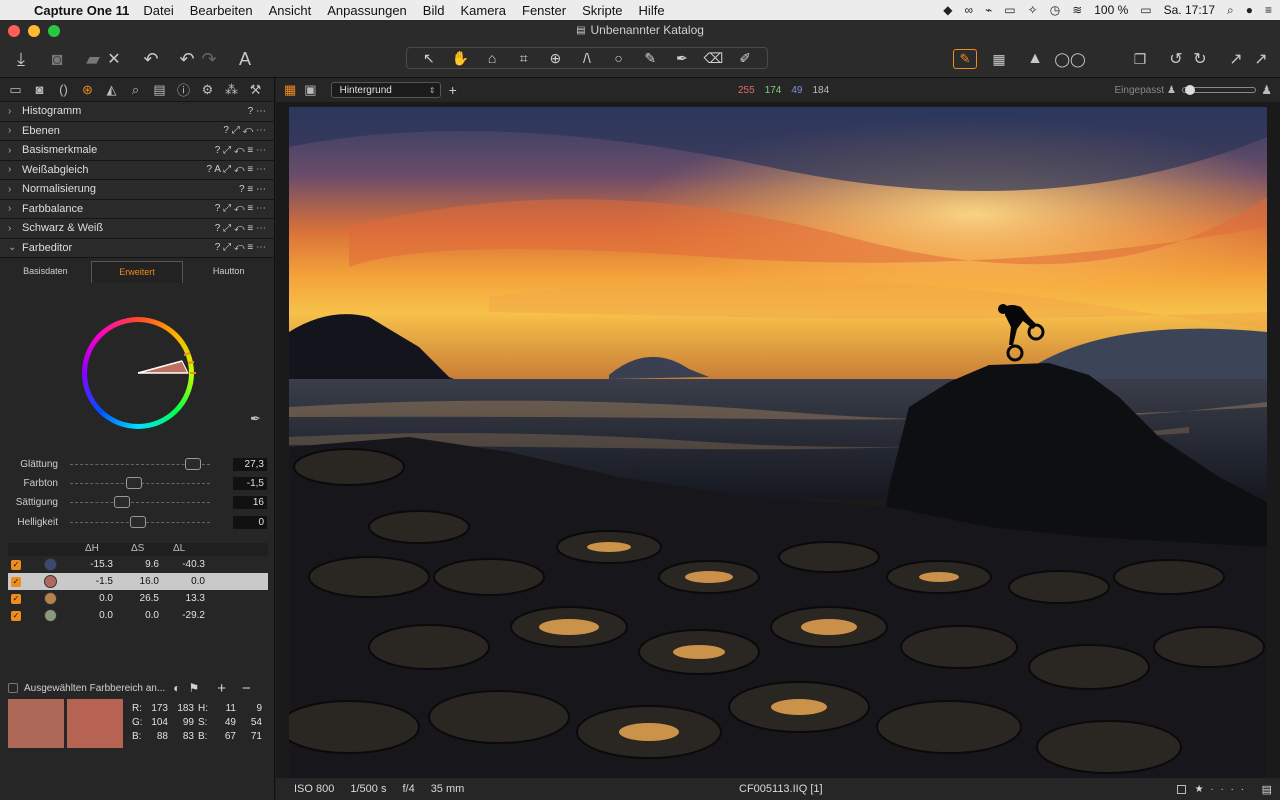  What do you see at coordinates (138, 598) in the screenshot?
I see `table-row: ✓ 0.0 26.5 13.3` at bounding box center [138, 598].